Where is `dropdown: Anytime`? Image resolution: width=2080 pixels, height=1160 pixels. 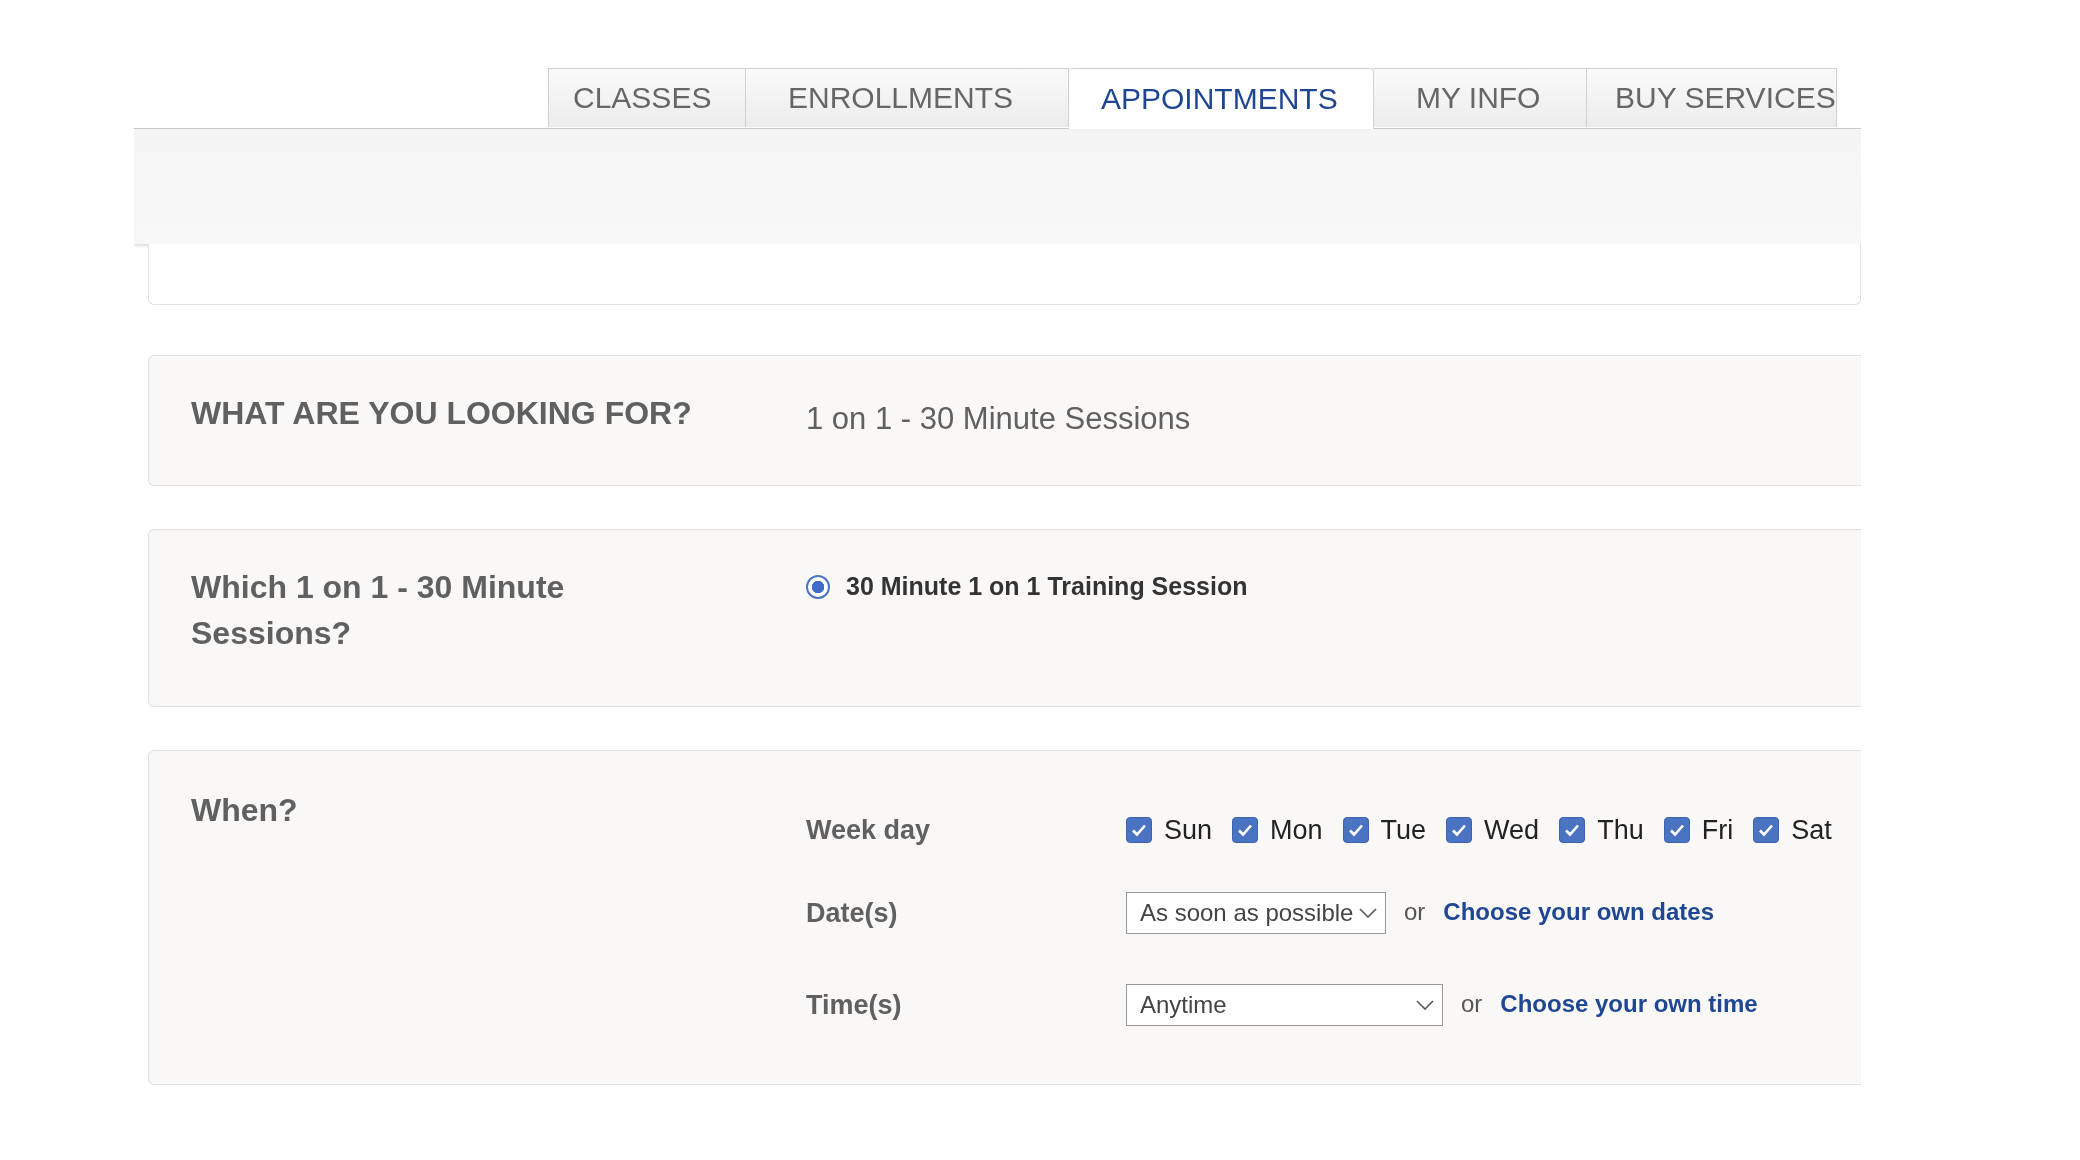 dropdown: Anytime is located at coordinates (1284, 1005).